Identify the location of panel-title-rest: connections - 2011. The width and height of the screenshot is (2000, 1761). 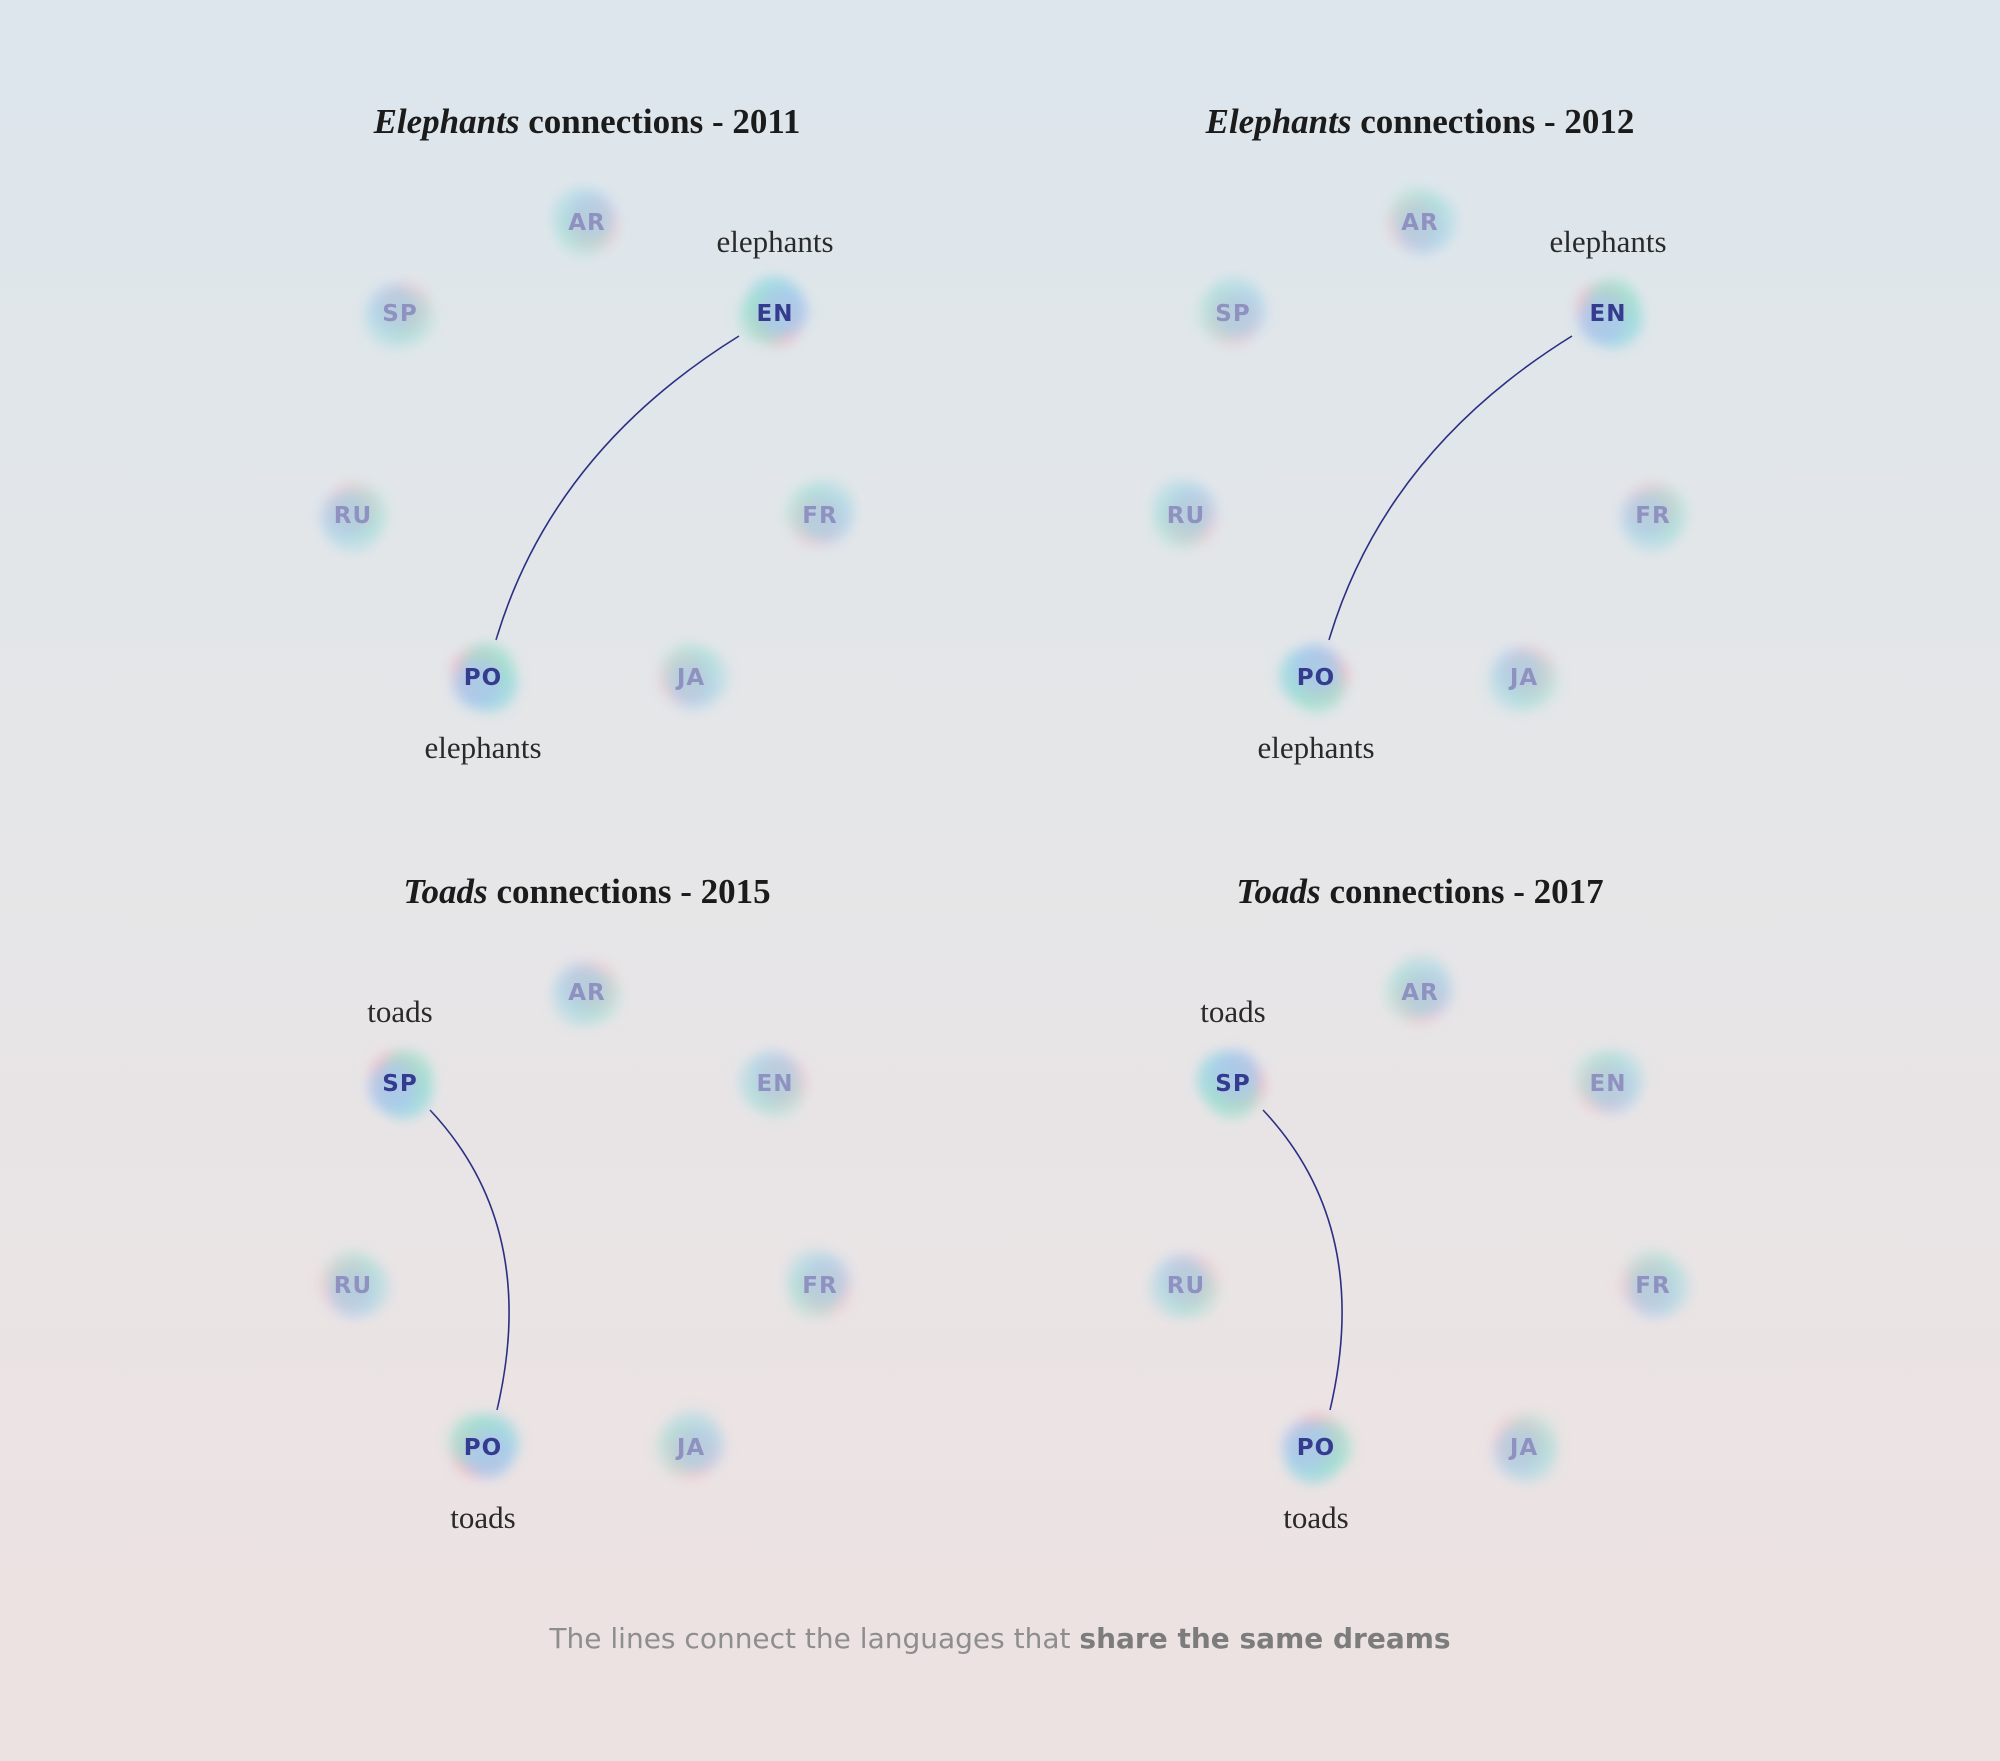
(659, 121).